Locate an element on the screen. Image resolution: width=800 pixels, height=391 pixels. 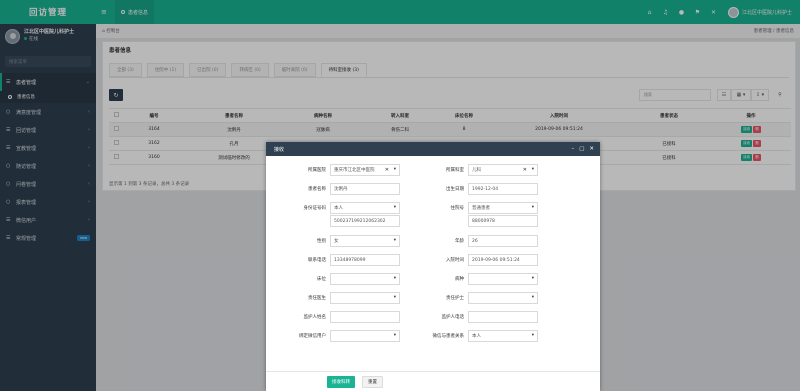
idcard-input: 500237199212062302 is located at coordinates (365, 221).